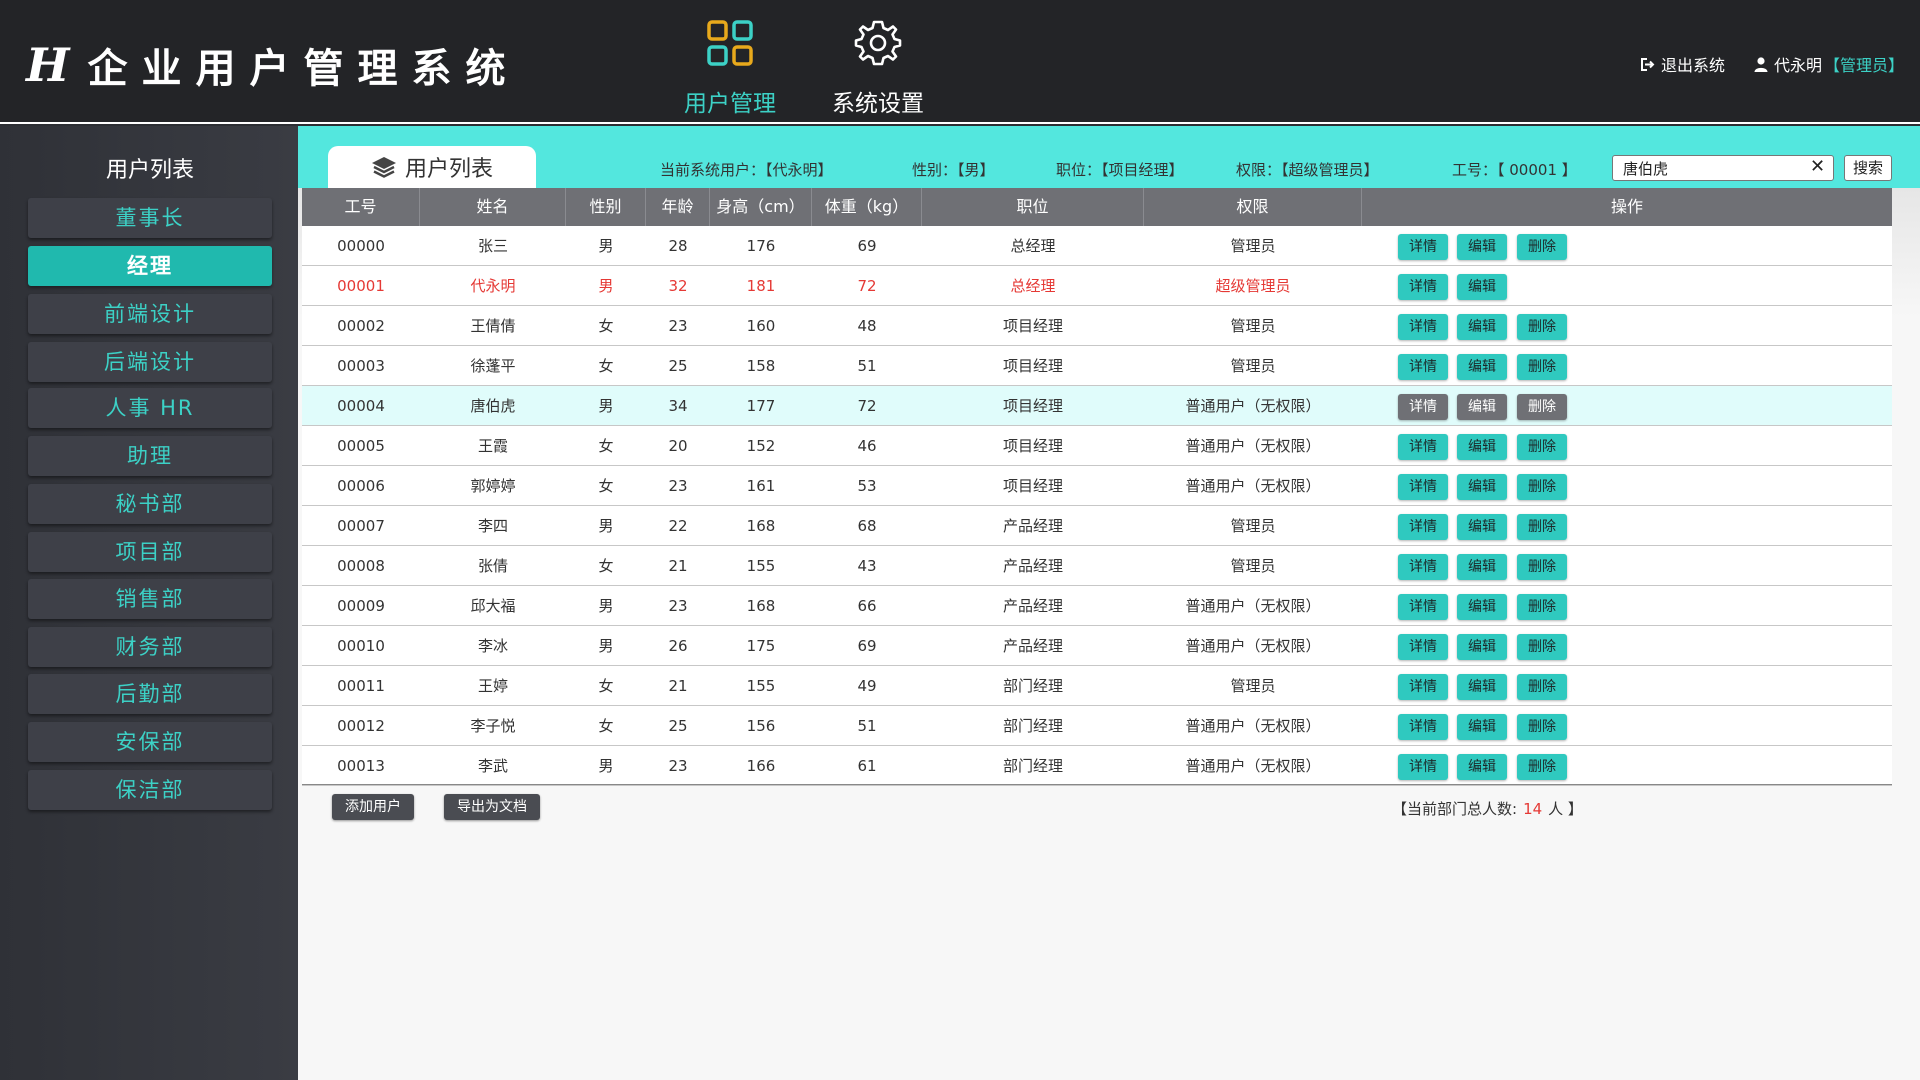 The image size is (1920, 1080). What do you see at coordinates (867, 486) in the screenshot?
I see `cell-weight: 53` at bounding box center [867, 486].